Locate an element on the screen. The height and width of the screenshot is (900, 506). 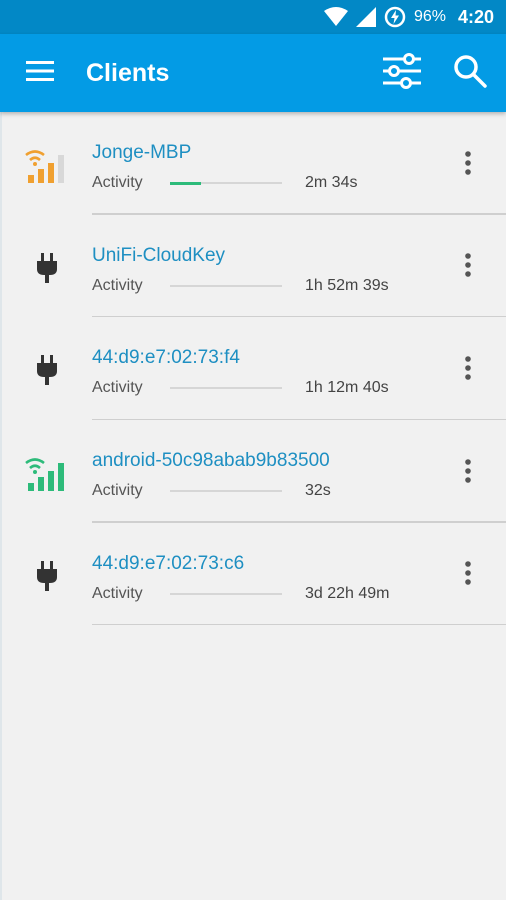
client-uptime: 1h 52m 39s is located at coordinates (347, 285).